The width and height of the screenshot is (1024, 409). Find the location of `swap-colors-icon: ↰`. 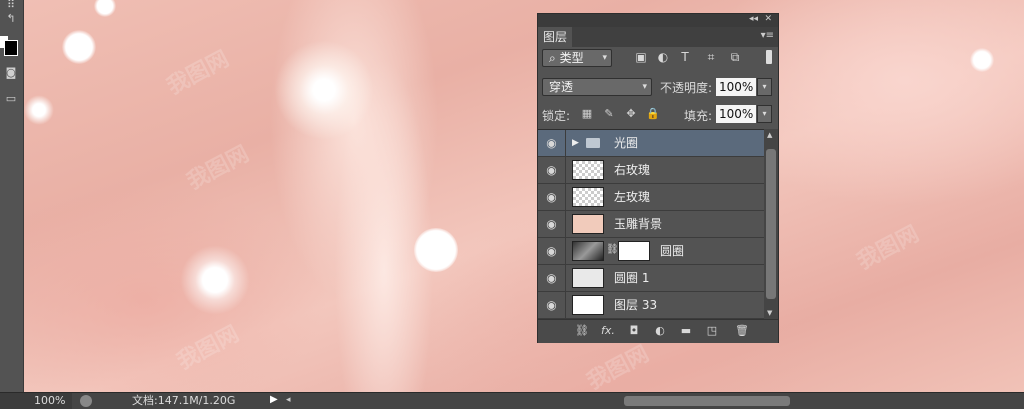

swap-colors-icon: ↰ is located at coordinates (11, 18).